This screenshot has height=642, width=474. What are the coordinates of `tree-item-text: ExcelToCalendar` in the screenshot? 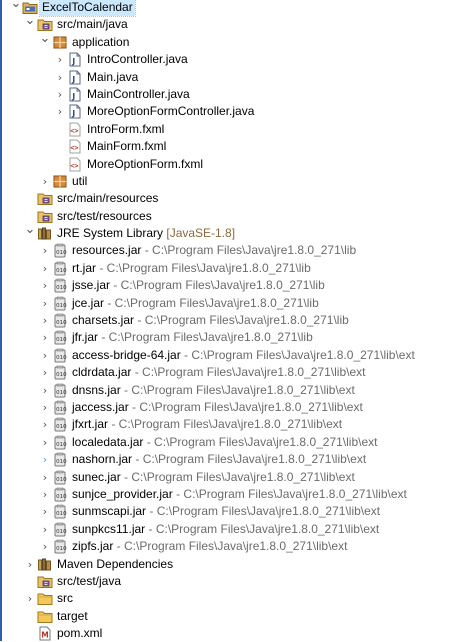 It's located at (87, 9).